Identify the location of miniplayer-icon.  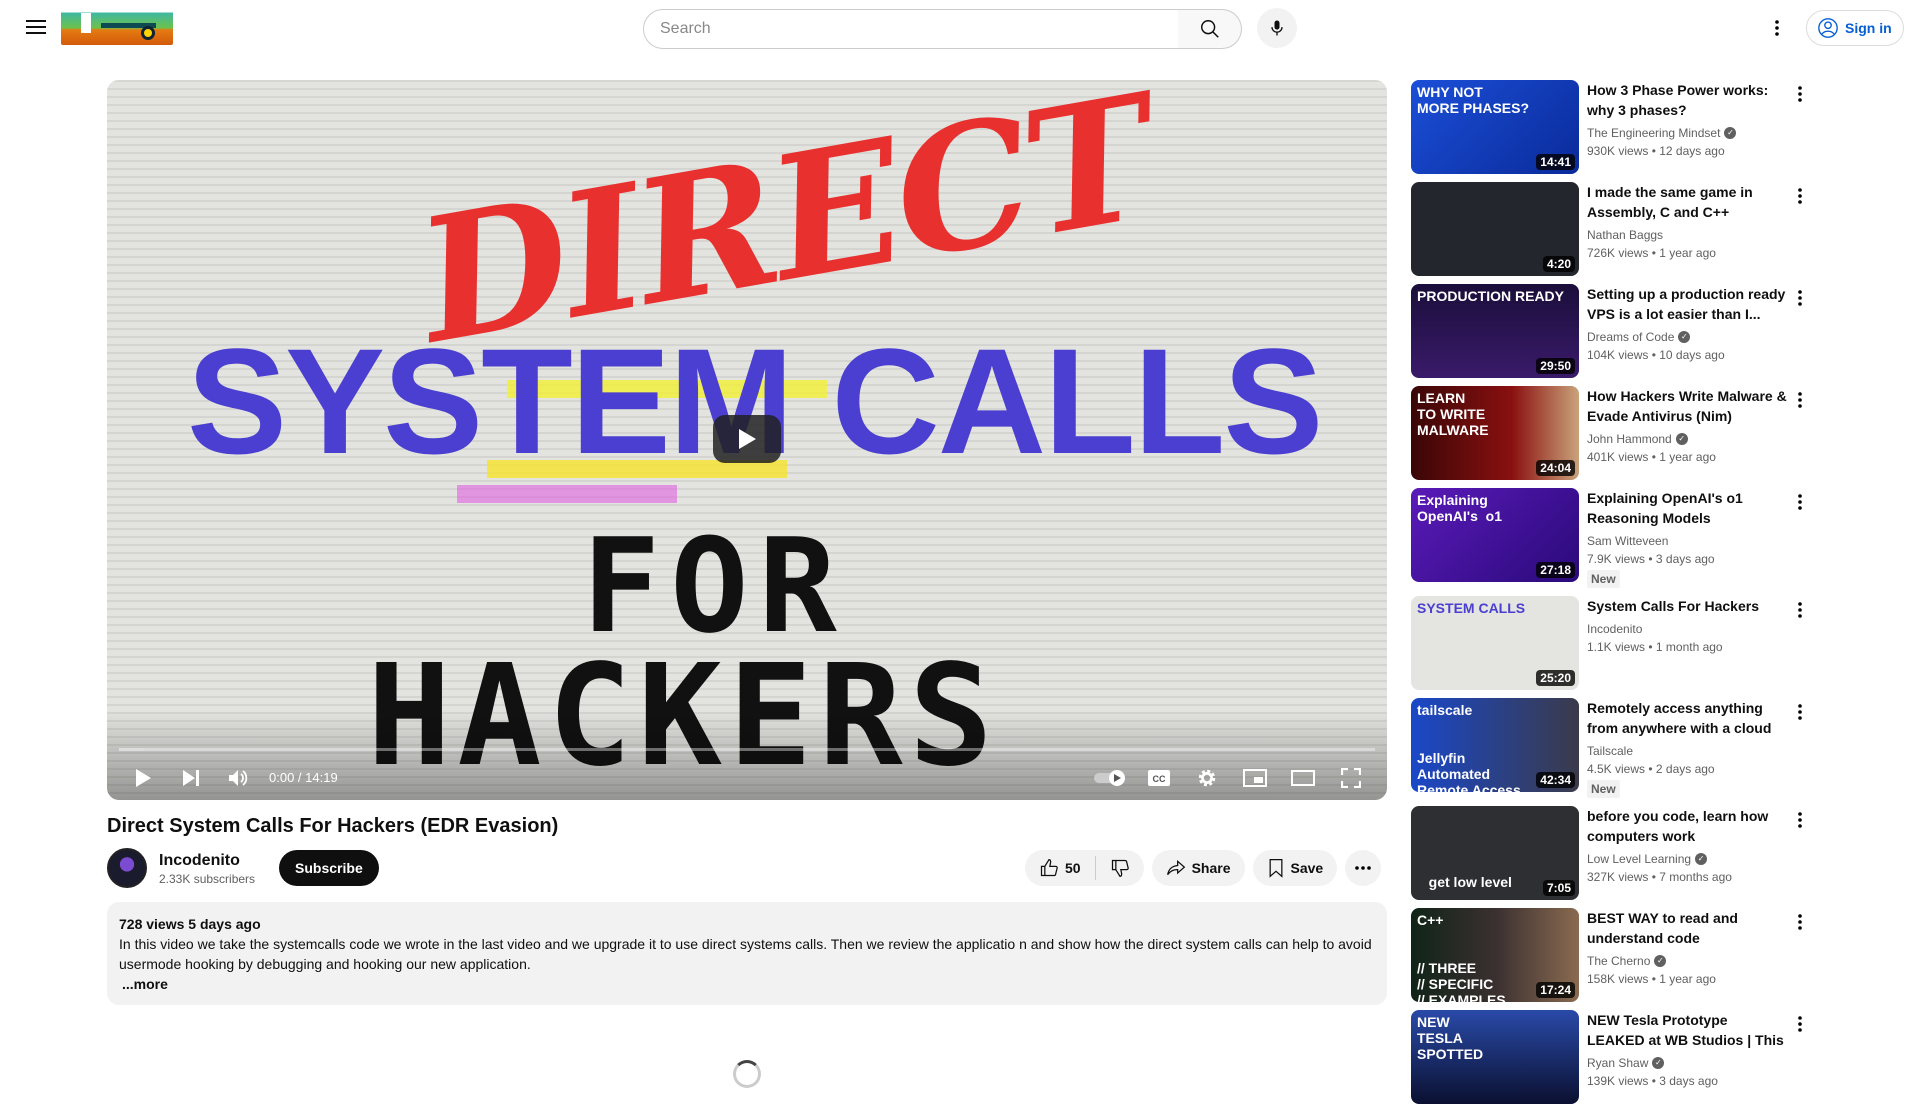
(1255, 777).